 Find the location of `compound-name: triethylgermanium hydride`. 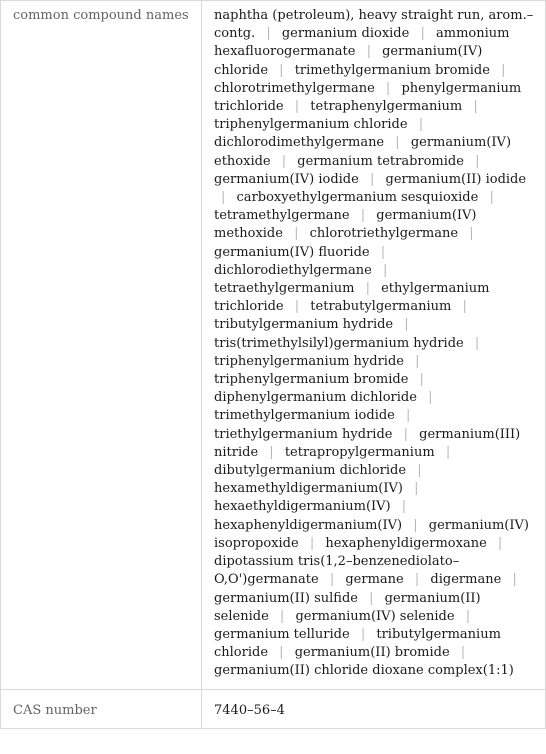

compound-name: triethylgermanium hydride is located at coordinates (303, 434).